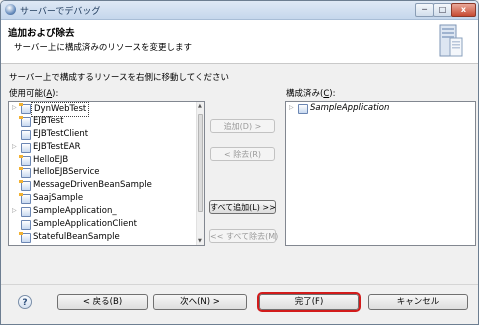 This screenshot has width=479, height=325. Describe the element at coordinates (66, 172) in the screenshot. I see `list-item-label: HelloEJBService` at that location.